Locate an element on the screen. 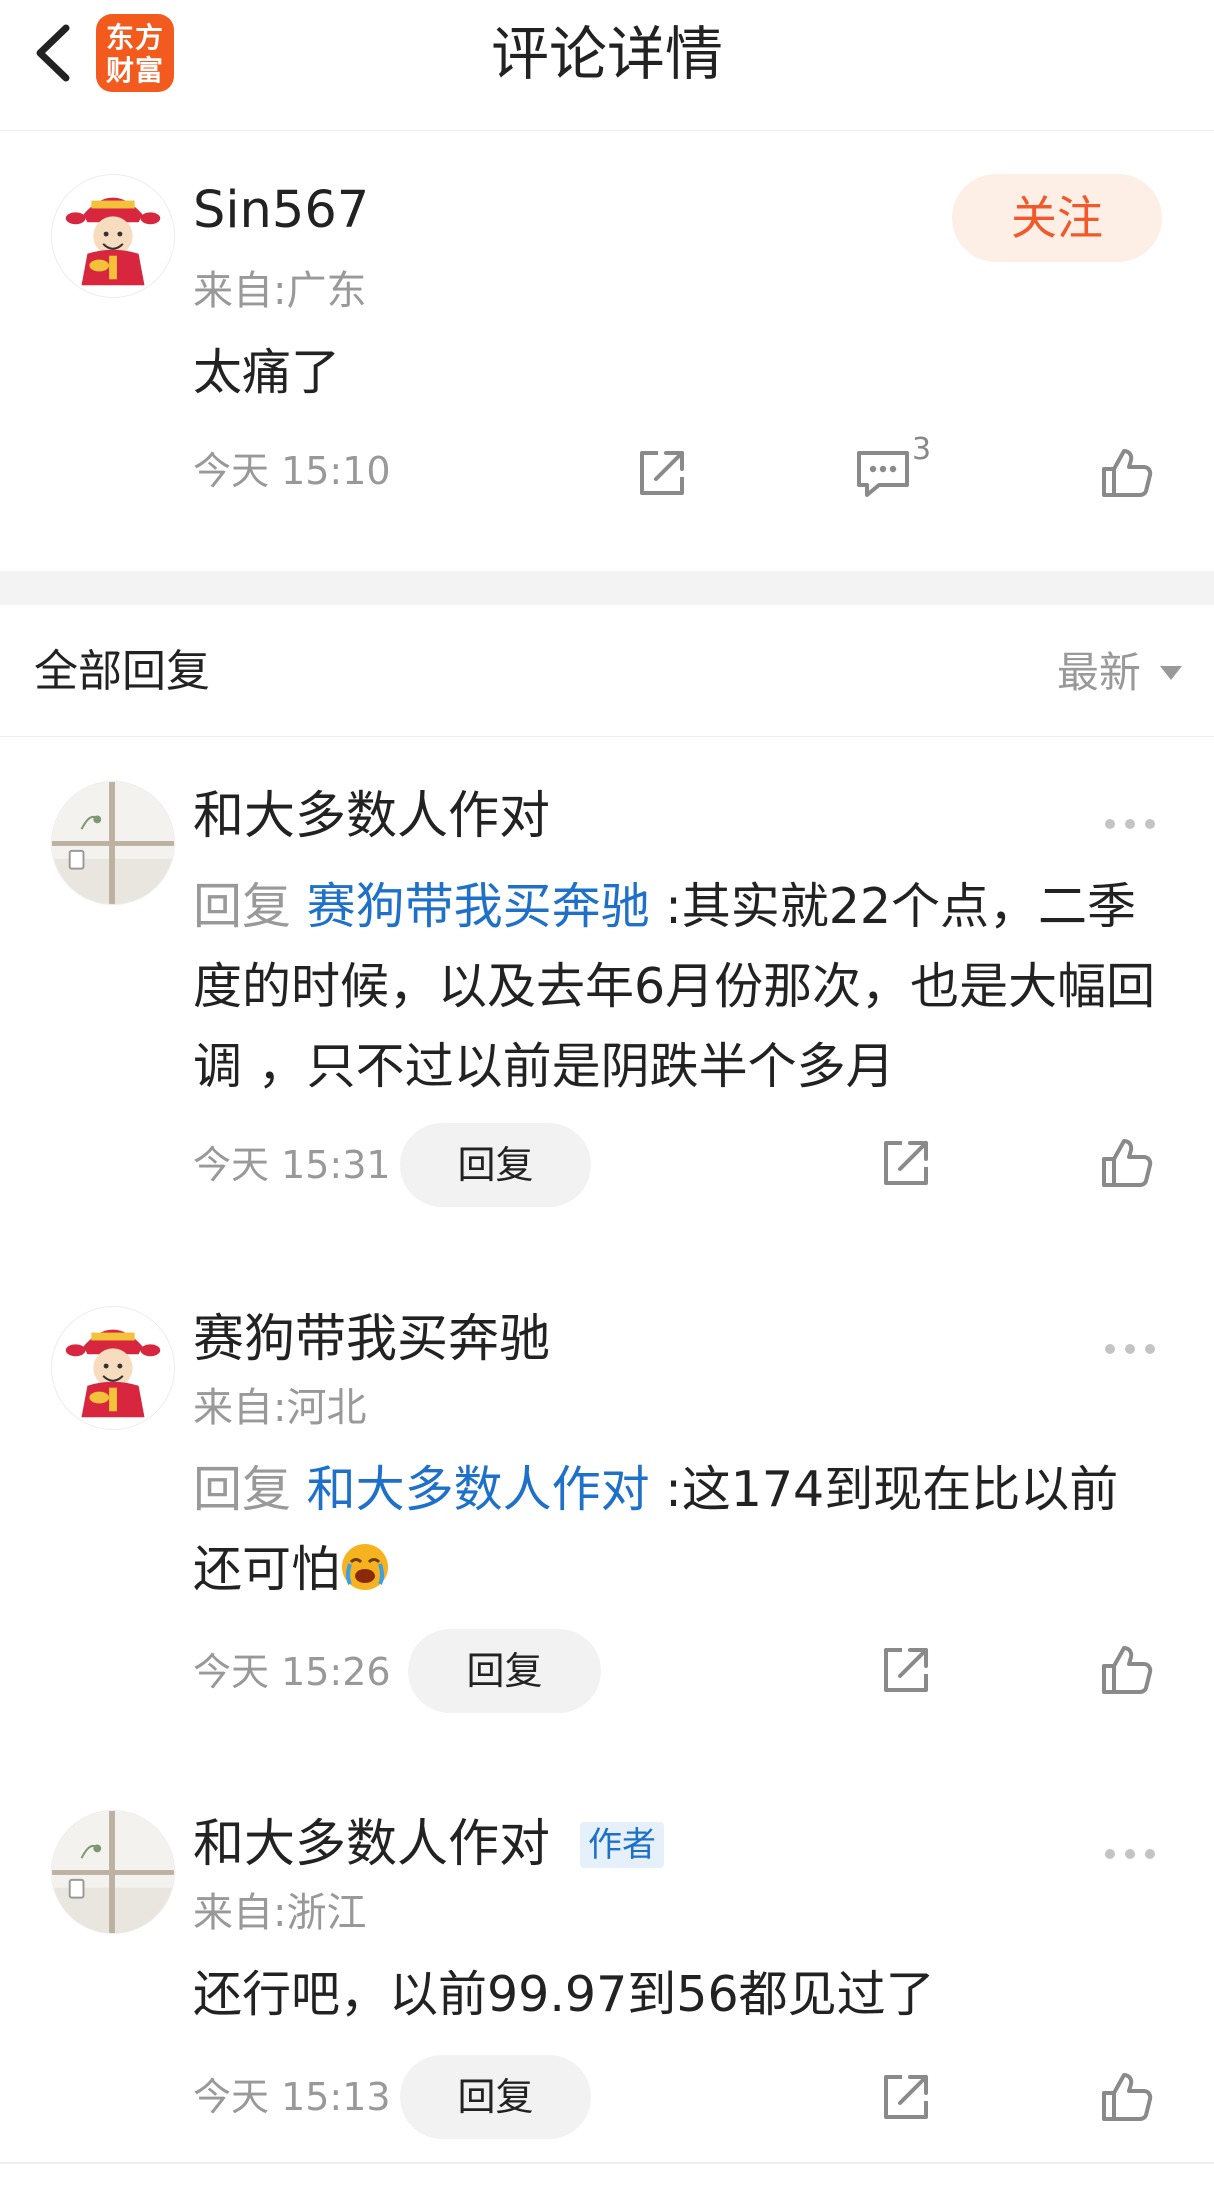  comment-icon is located at coordinates (883, 473).